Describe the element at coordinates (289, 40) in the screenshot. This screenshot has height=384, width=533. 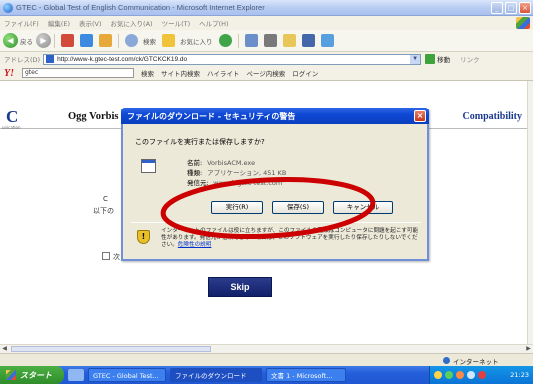
I see `folder-icon` at that location.